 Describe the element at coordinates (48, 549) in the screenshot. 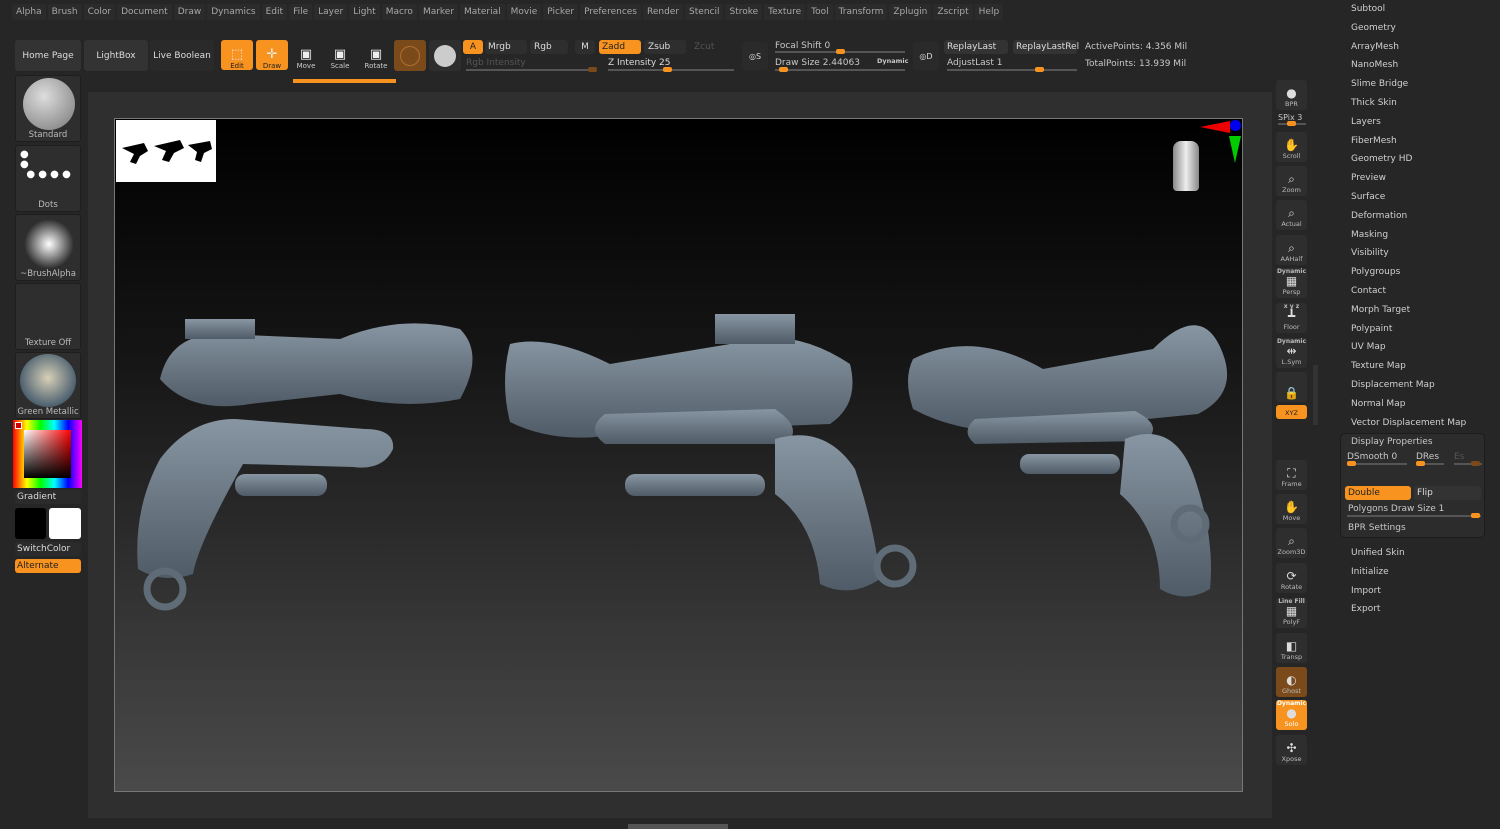

I see `switch-color-button: SwitchColor` at that location.